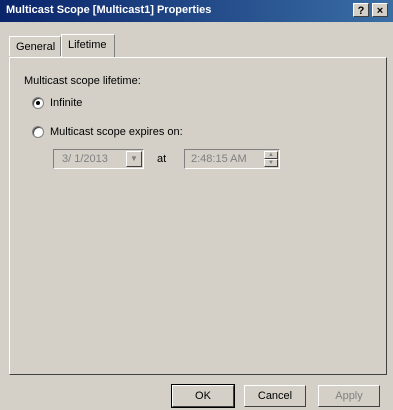 The width and height of the screenshot is (393, 410). What do you see at coordinates (116, 132) in the screenshot?
I see `expires-label: Multicast scope expires on:` at bounding box center [116, 132].